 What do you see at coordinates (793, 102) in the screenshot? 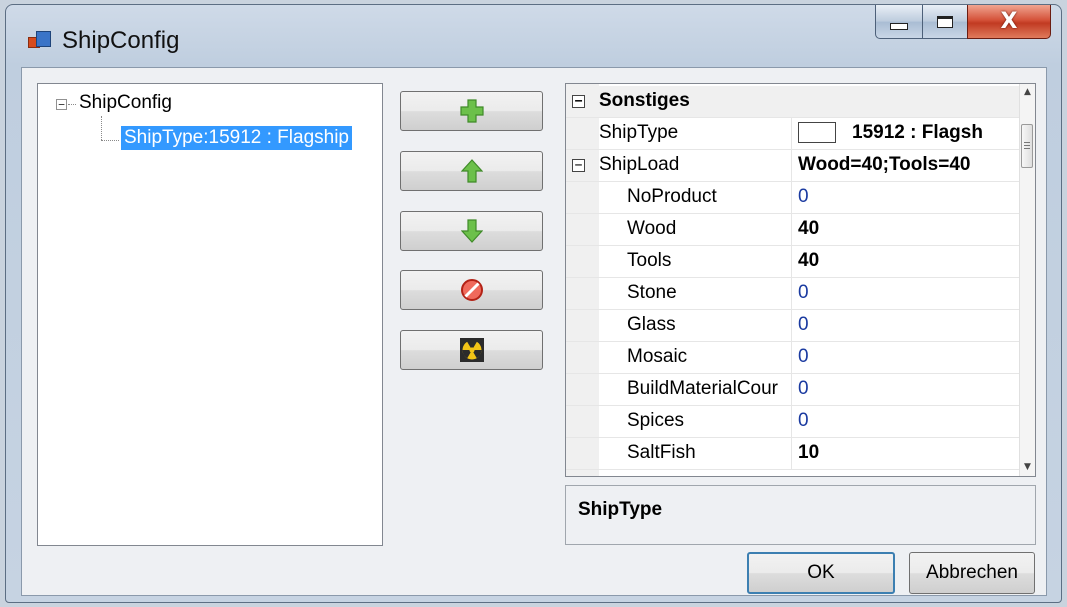
I see `category-row-sonstiges: − Sonstiges` at bounding box center [793, 102].